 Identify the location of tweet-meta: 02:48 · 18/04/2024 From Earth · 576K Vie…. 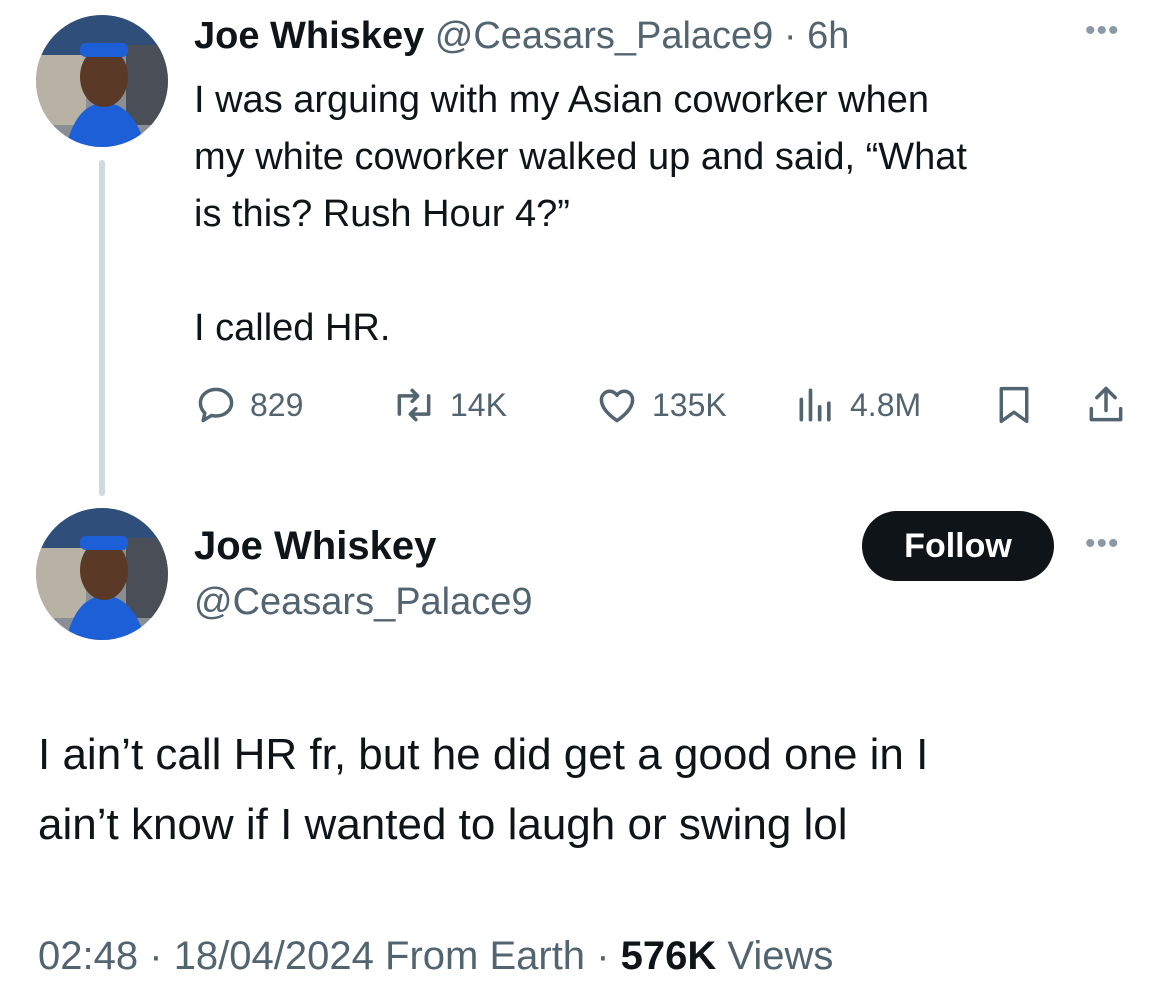
(435, 956).